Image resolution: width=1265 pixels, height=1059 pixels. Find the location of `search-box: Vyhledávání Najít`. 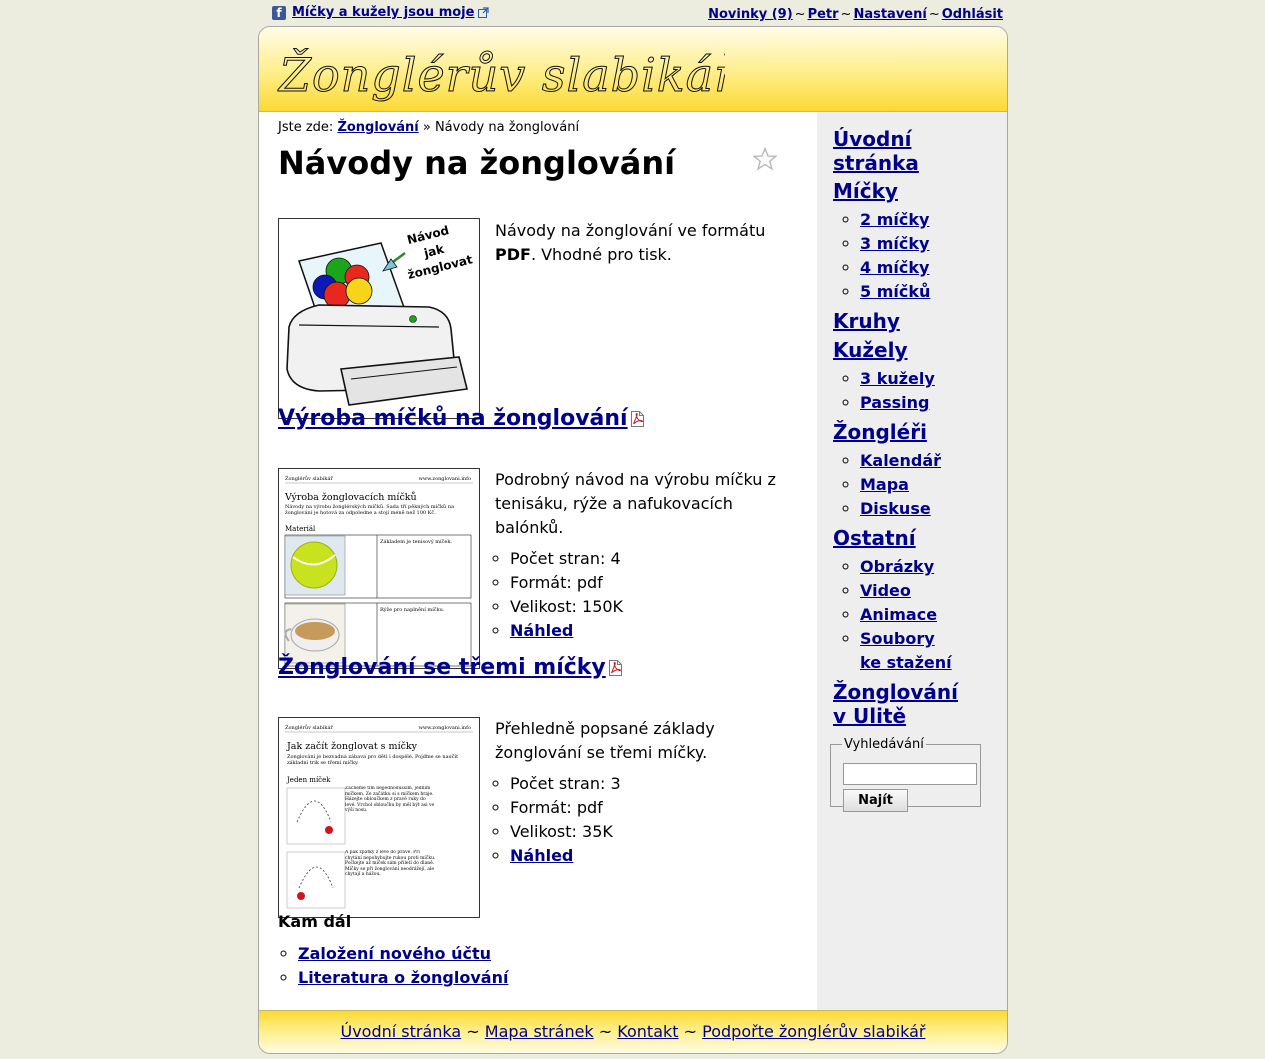

search-box: Vyhledávání Najít is located at coordinates (905, 774).